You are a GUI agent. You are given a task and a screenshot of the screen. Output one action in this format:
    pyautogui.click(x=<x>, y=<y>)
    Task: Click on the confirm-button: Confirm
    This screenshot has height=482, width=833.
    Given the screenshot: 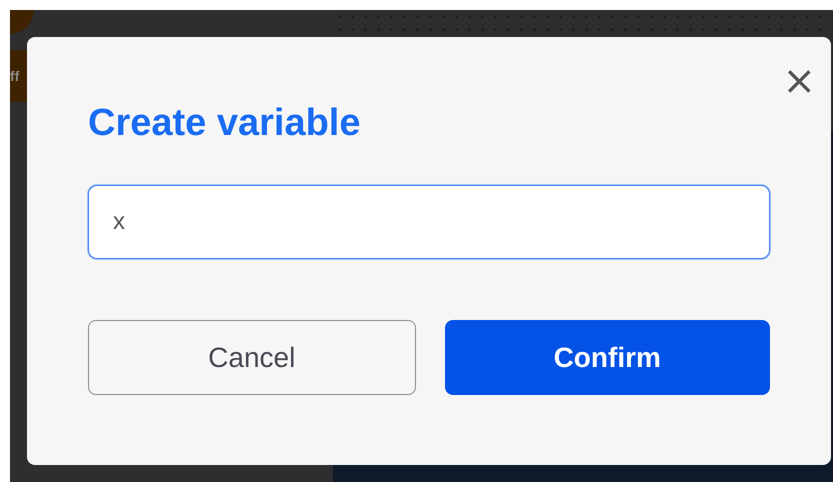 What is the action you would take?
    pyautogui.click(x=607, y=357)
    